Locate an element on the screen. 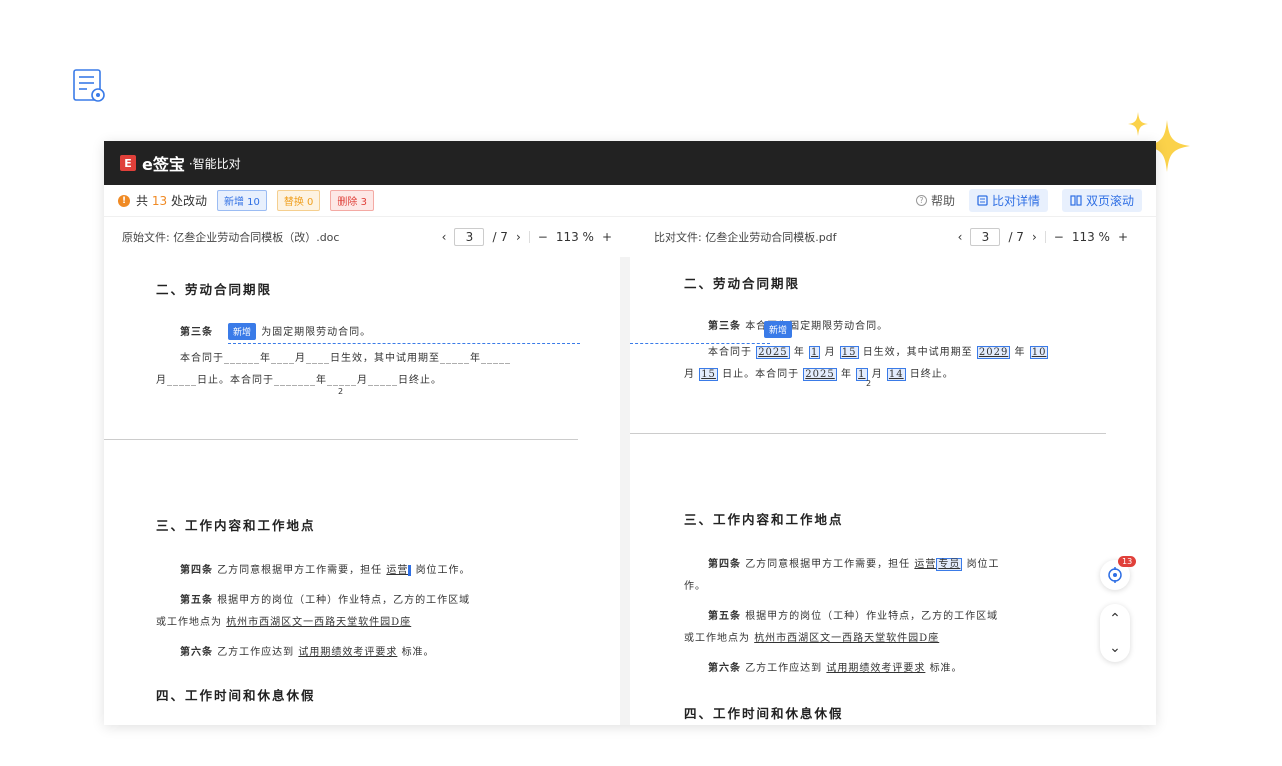  column-divider is located at coordinates (625, 491).